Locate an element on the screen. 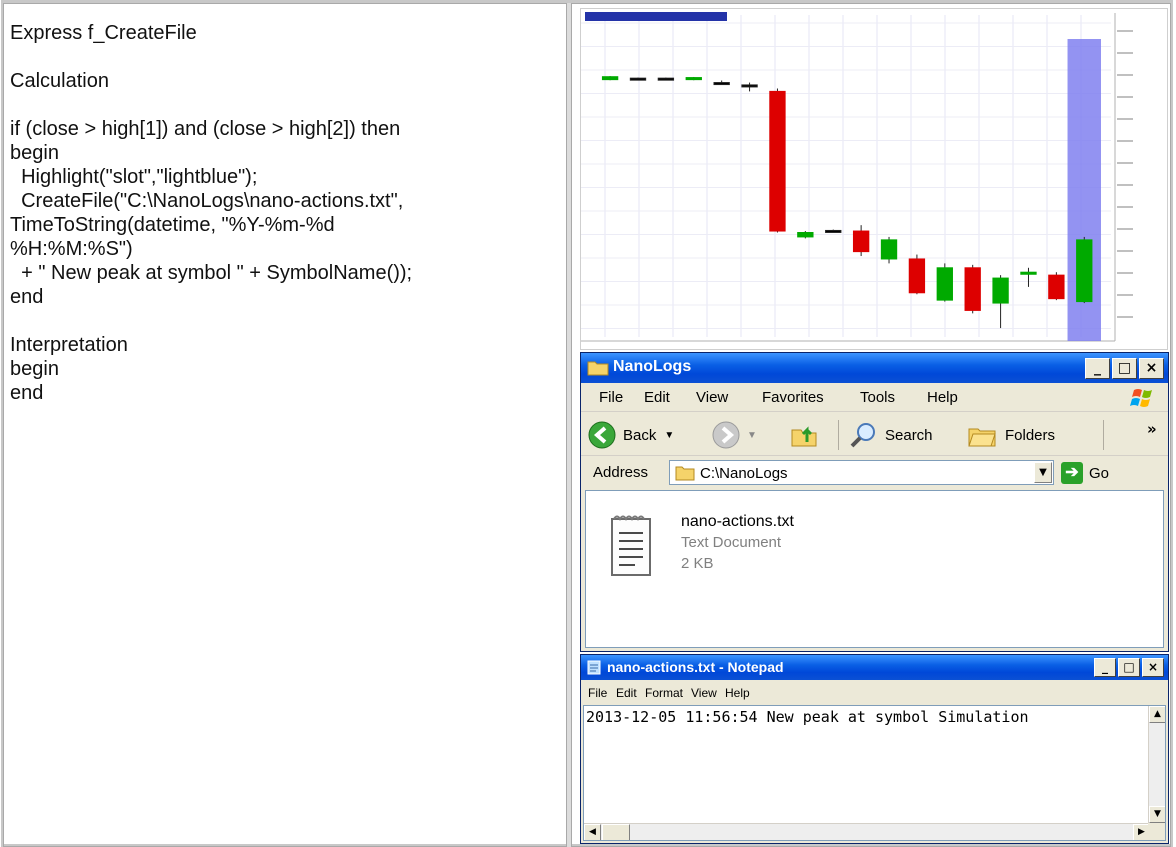  explorer-title: NanoLogs is located at coordinates (652, 366).